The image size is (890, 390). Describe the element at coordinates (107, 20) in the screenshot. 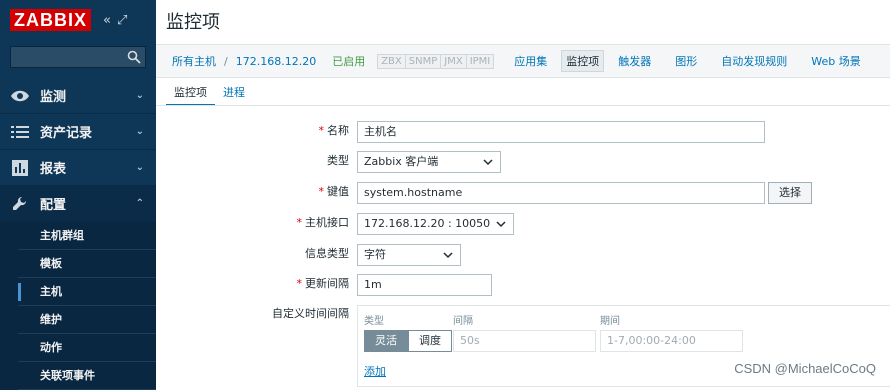

I see `collapse-sidebar-icon: «` at that location.